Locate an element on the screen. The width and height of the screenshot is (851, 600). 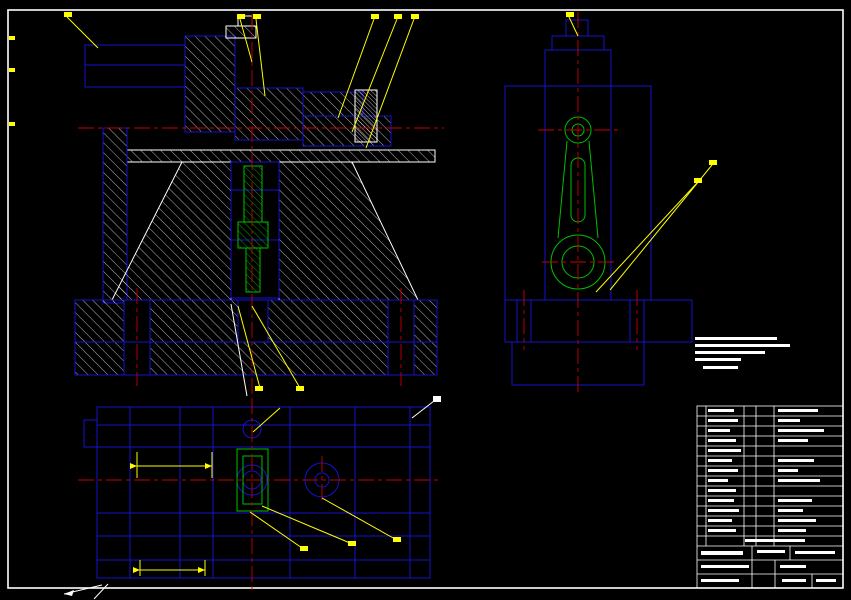
title-block-text-bars is located at coordinates (768, 566).